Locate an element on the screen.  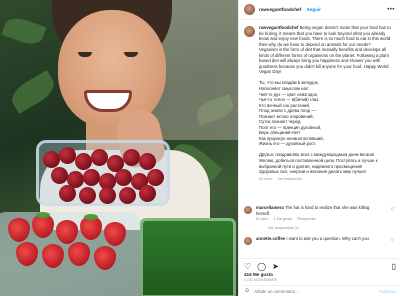
comment-input is located at coordinates (314, 291).